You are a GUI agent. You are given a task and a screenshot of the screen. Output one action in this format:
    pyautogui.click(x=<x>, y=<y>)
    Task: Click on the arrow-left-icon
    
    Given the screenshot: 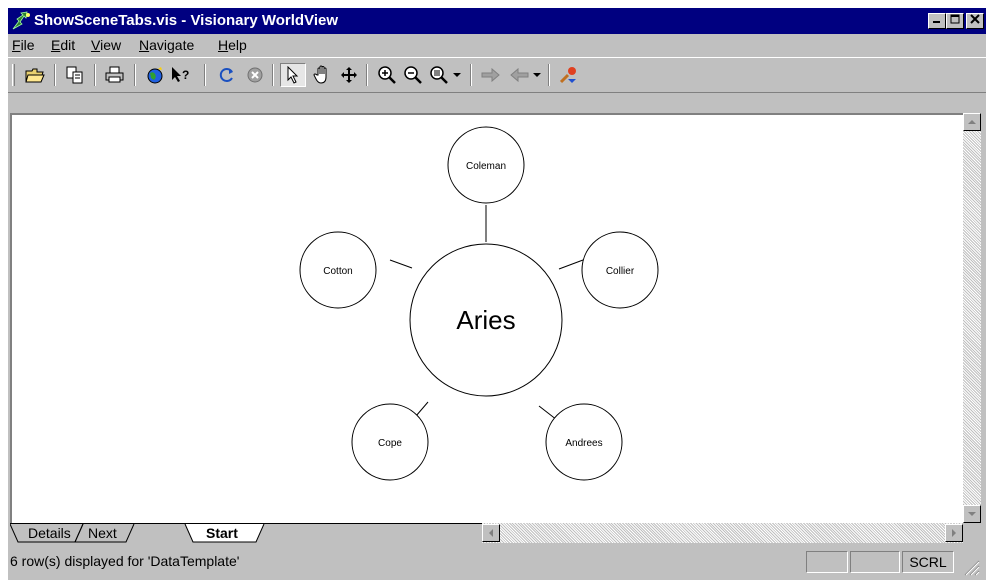 What is the action you would take?
    pyautogui.click(x=491, y=533)
    